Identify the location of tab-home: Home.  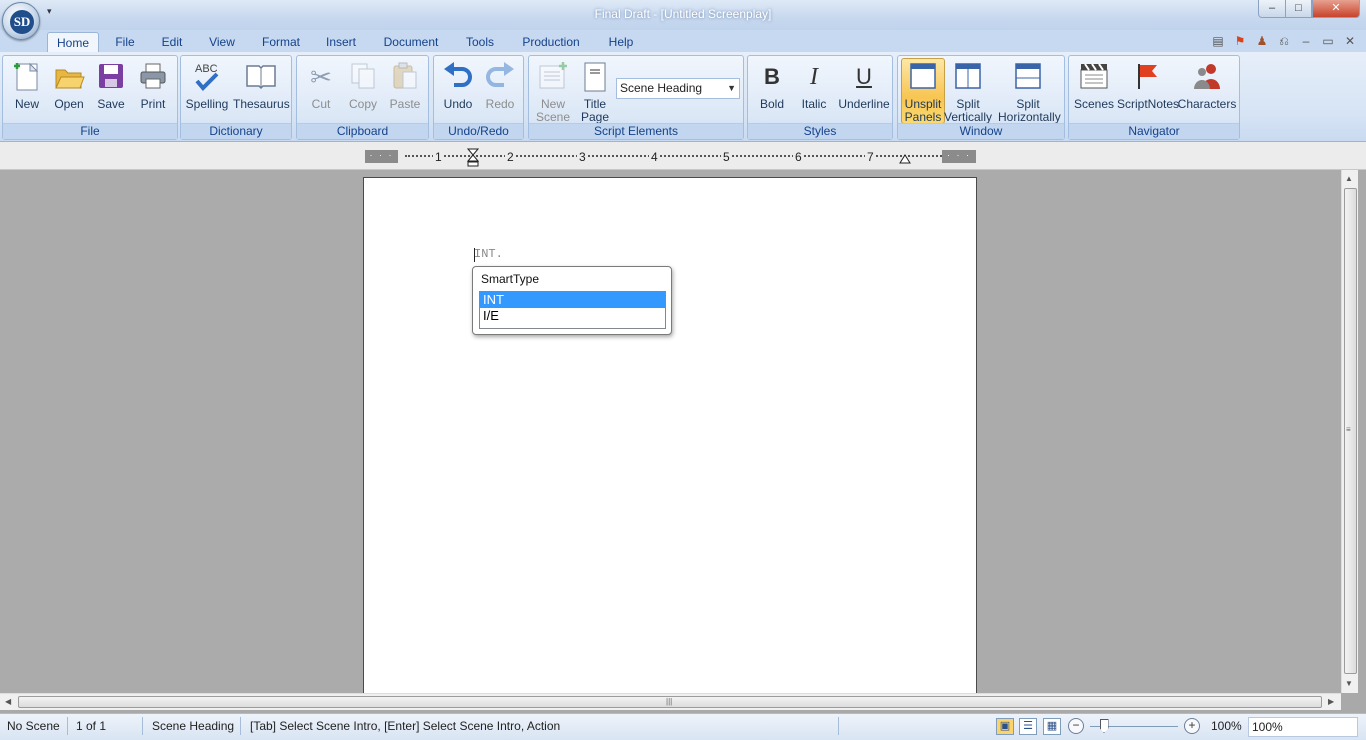
(73, 42).